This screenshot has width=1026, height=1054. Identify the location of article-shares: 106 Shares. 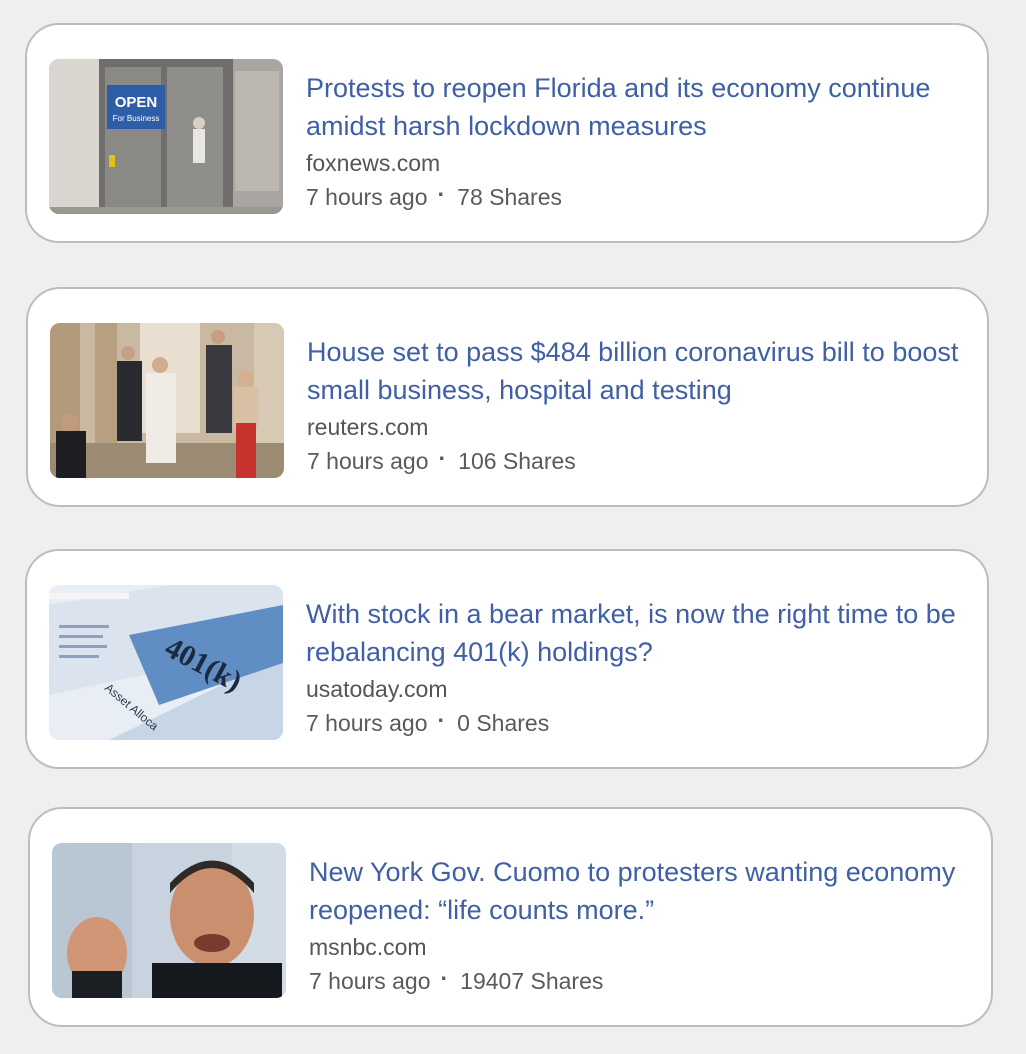
(517, 461).